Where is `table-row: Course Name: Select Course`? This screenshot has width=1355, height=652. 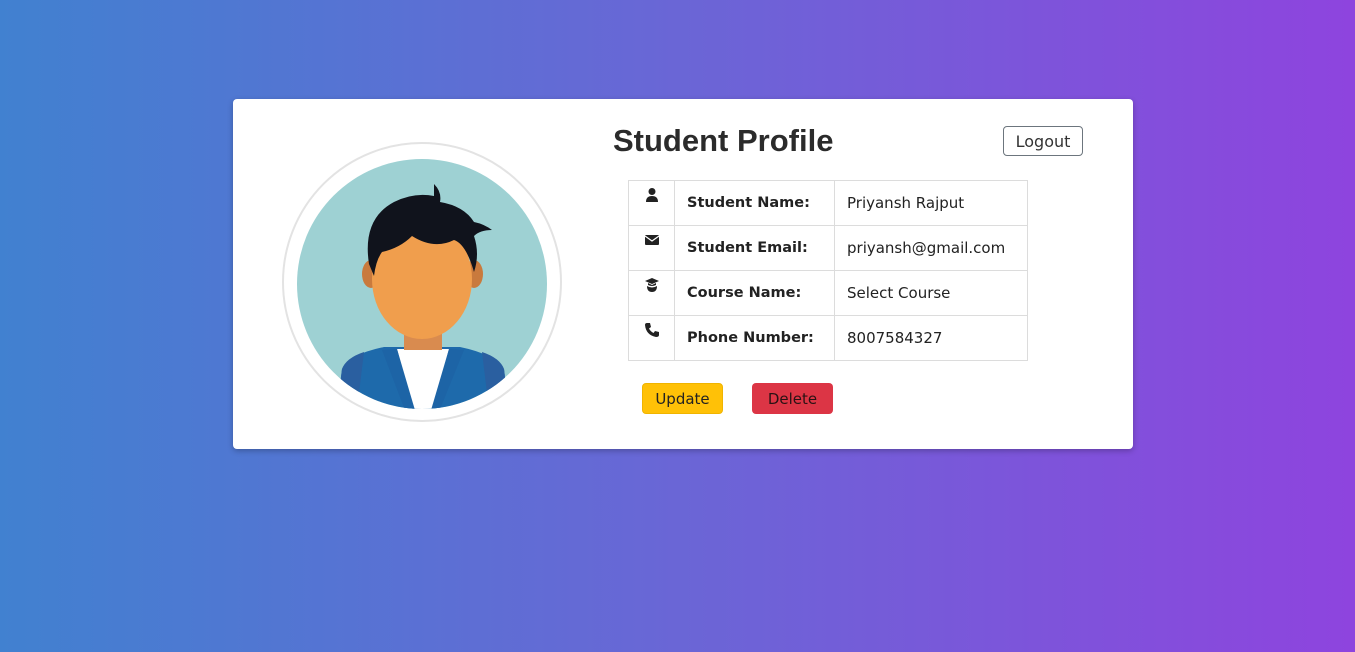 table-row: Course Name: Select Course is located at coordinates (828, 293).